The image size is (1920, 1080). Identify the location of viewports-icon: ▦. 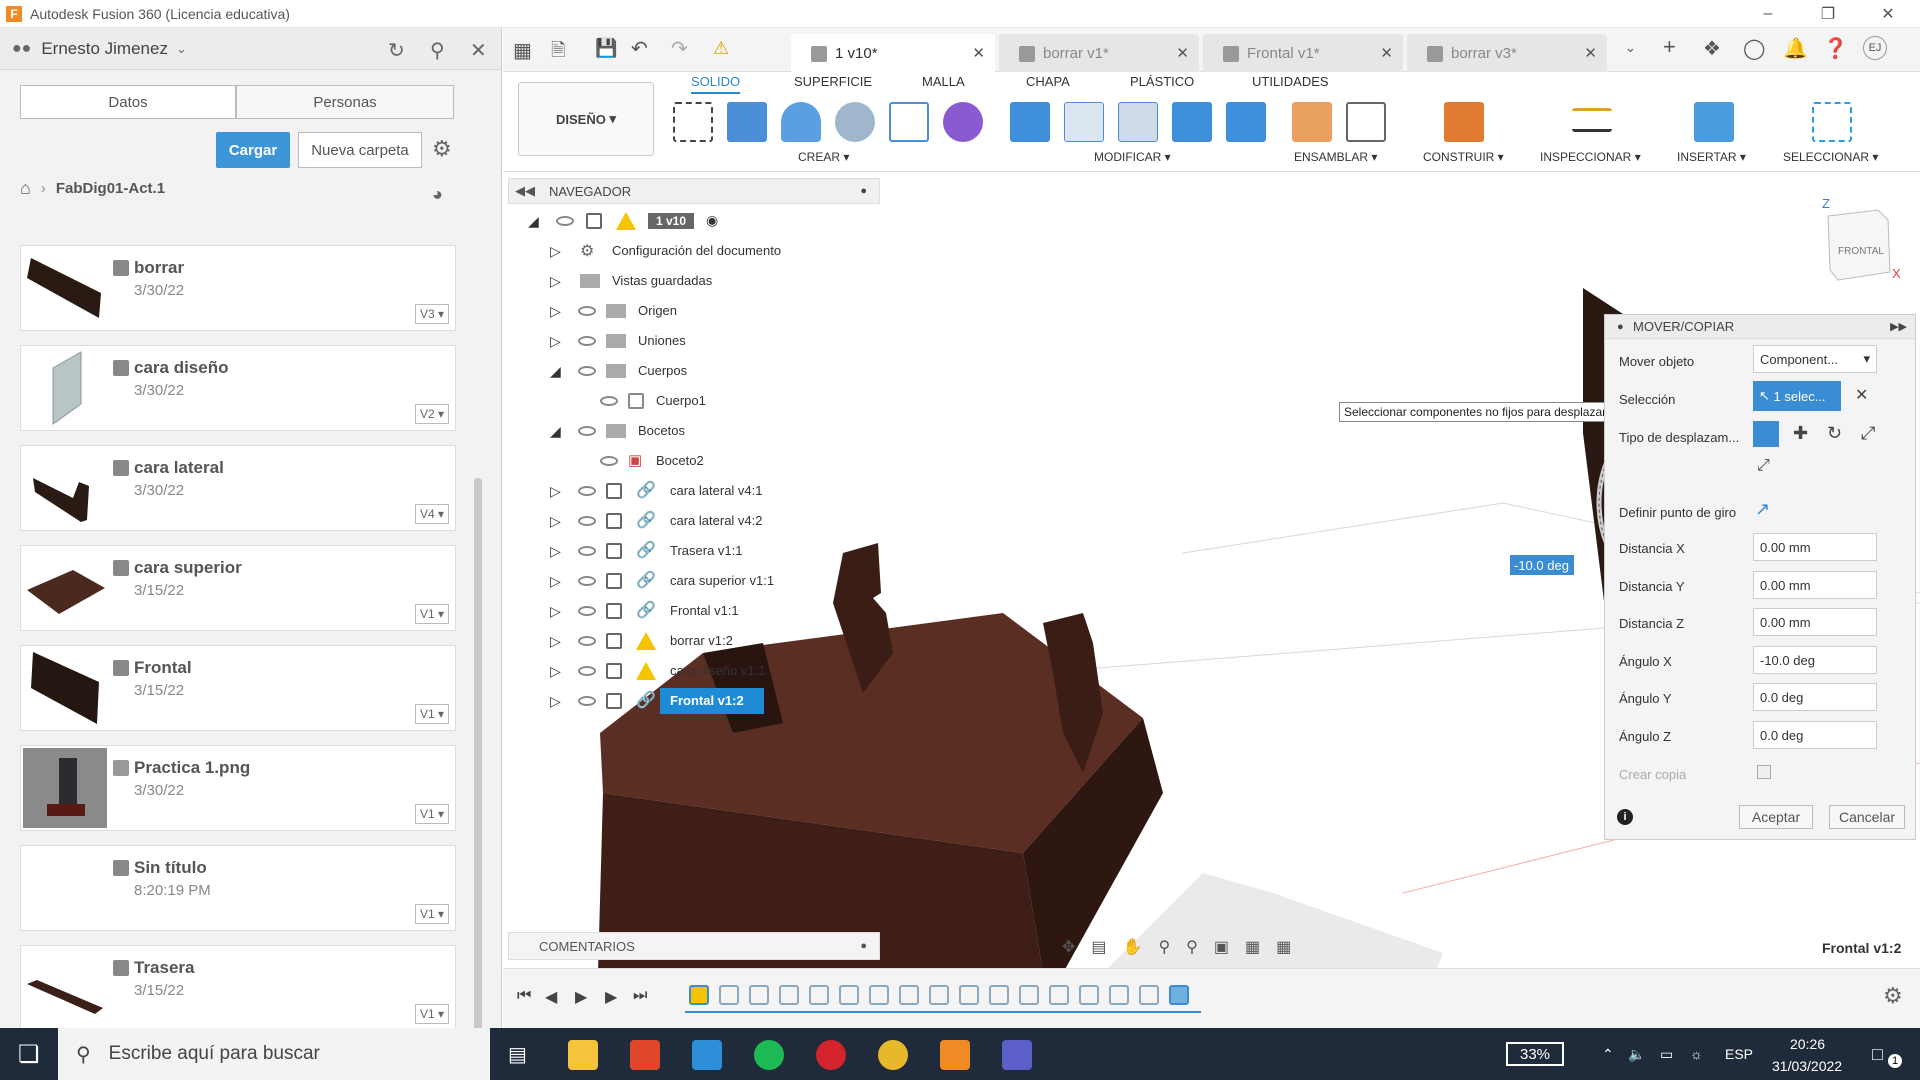
(1283, 947).